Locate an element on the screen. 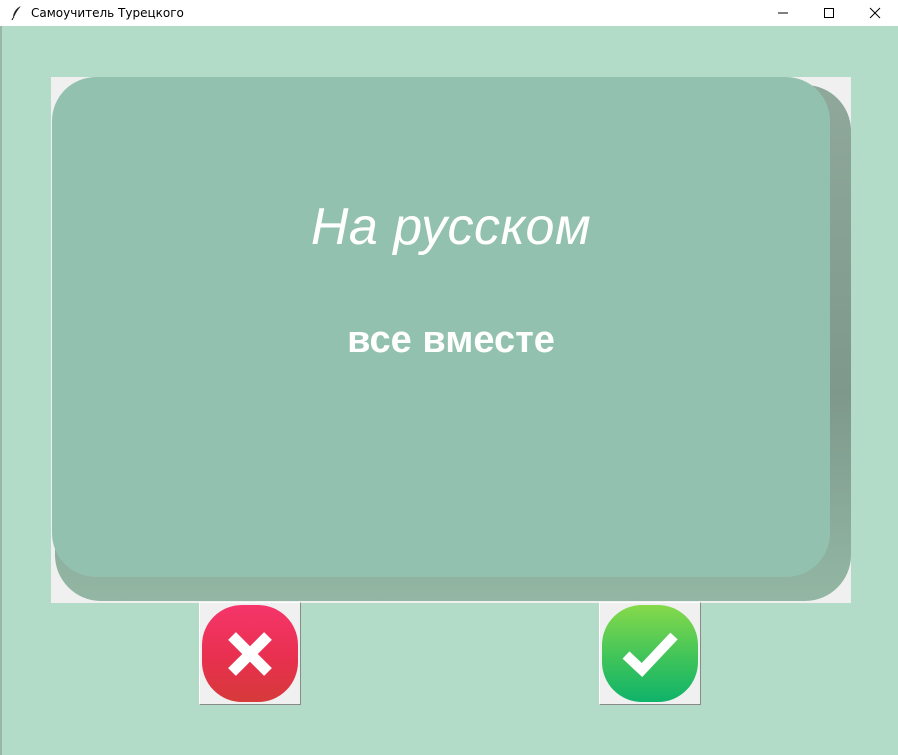 Image resolution: width=898 pixels, height=755 pixels. title-bar: Самоучитель Турецкого is located at coordinates (449, 13).